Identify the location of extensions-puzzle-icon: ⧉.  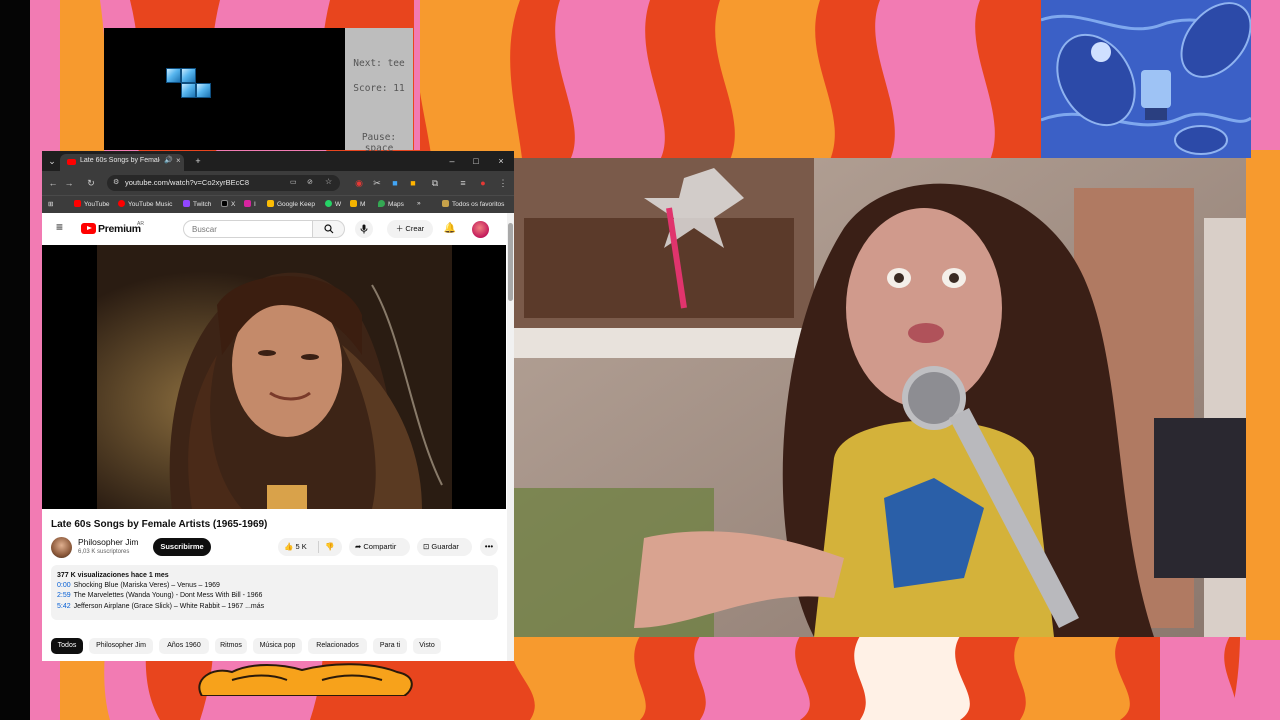
(435, 183).